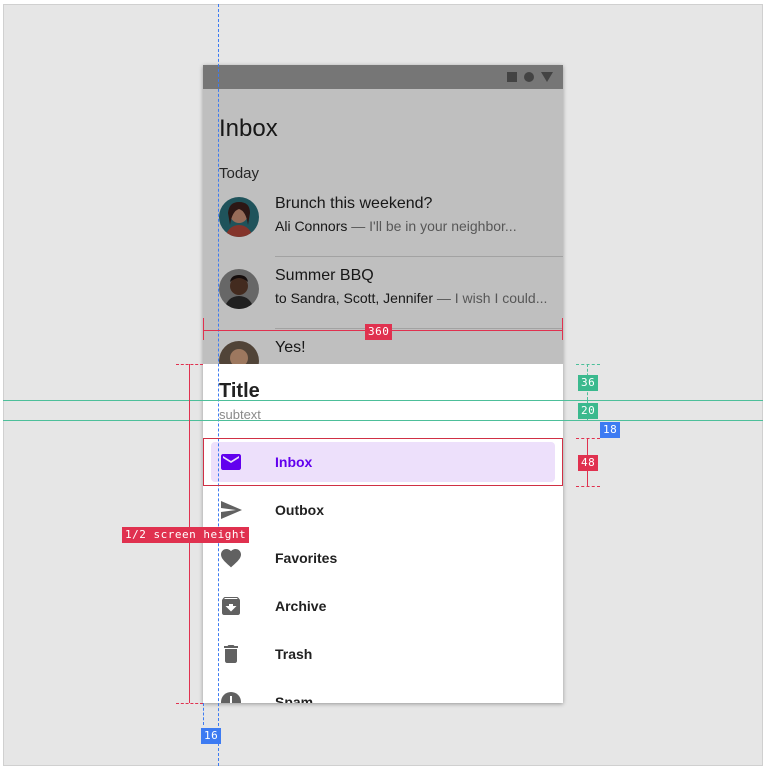 The width and height of the screenshot is (769, 770). Describe the element at coordinates (383, 692) in the screenshot. I see `nav-item-spam: Spam` at that location.